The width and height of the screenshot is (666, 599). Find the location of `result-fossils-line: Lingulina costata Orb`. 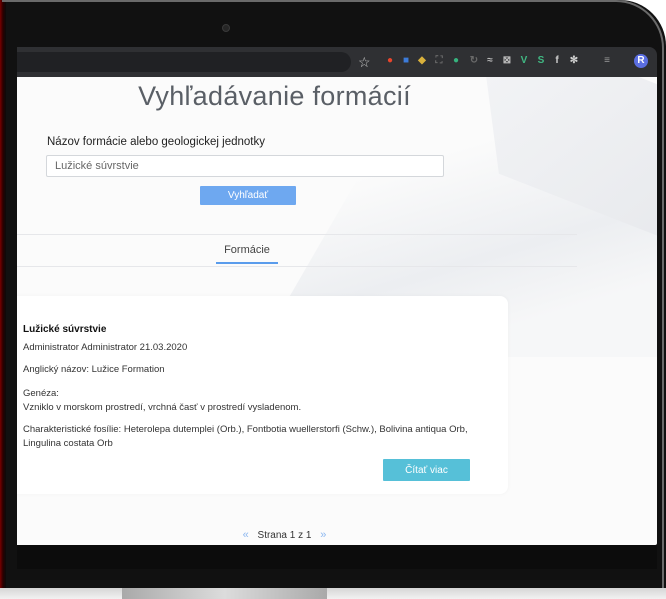

result-fossils-line: Lingulina costata Orb is located at coordinates (68, 443).